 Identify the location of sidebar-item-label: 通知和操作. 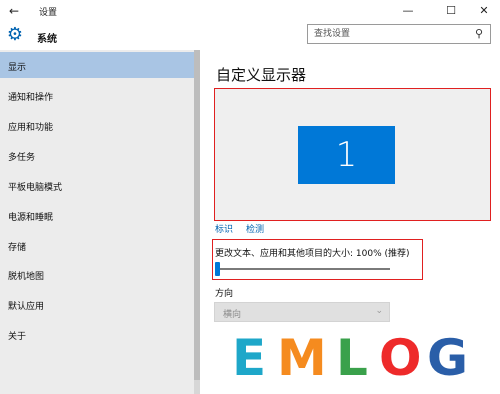
(31, 98).